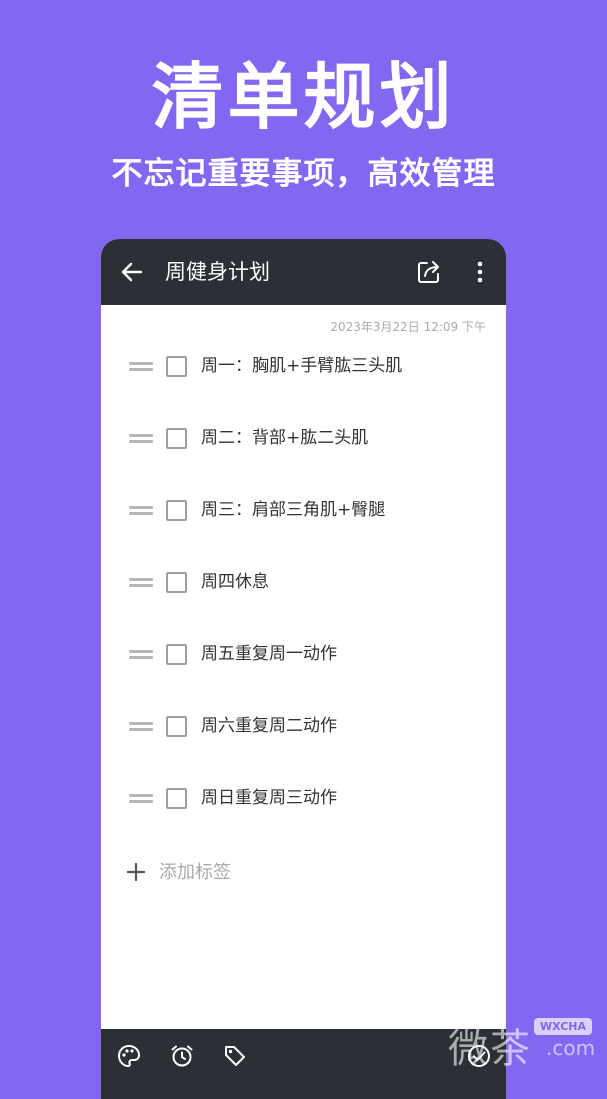 The image size is (607, 1099). I want to click on share-icon, so click(429, 272).